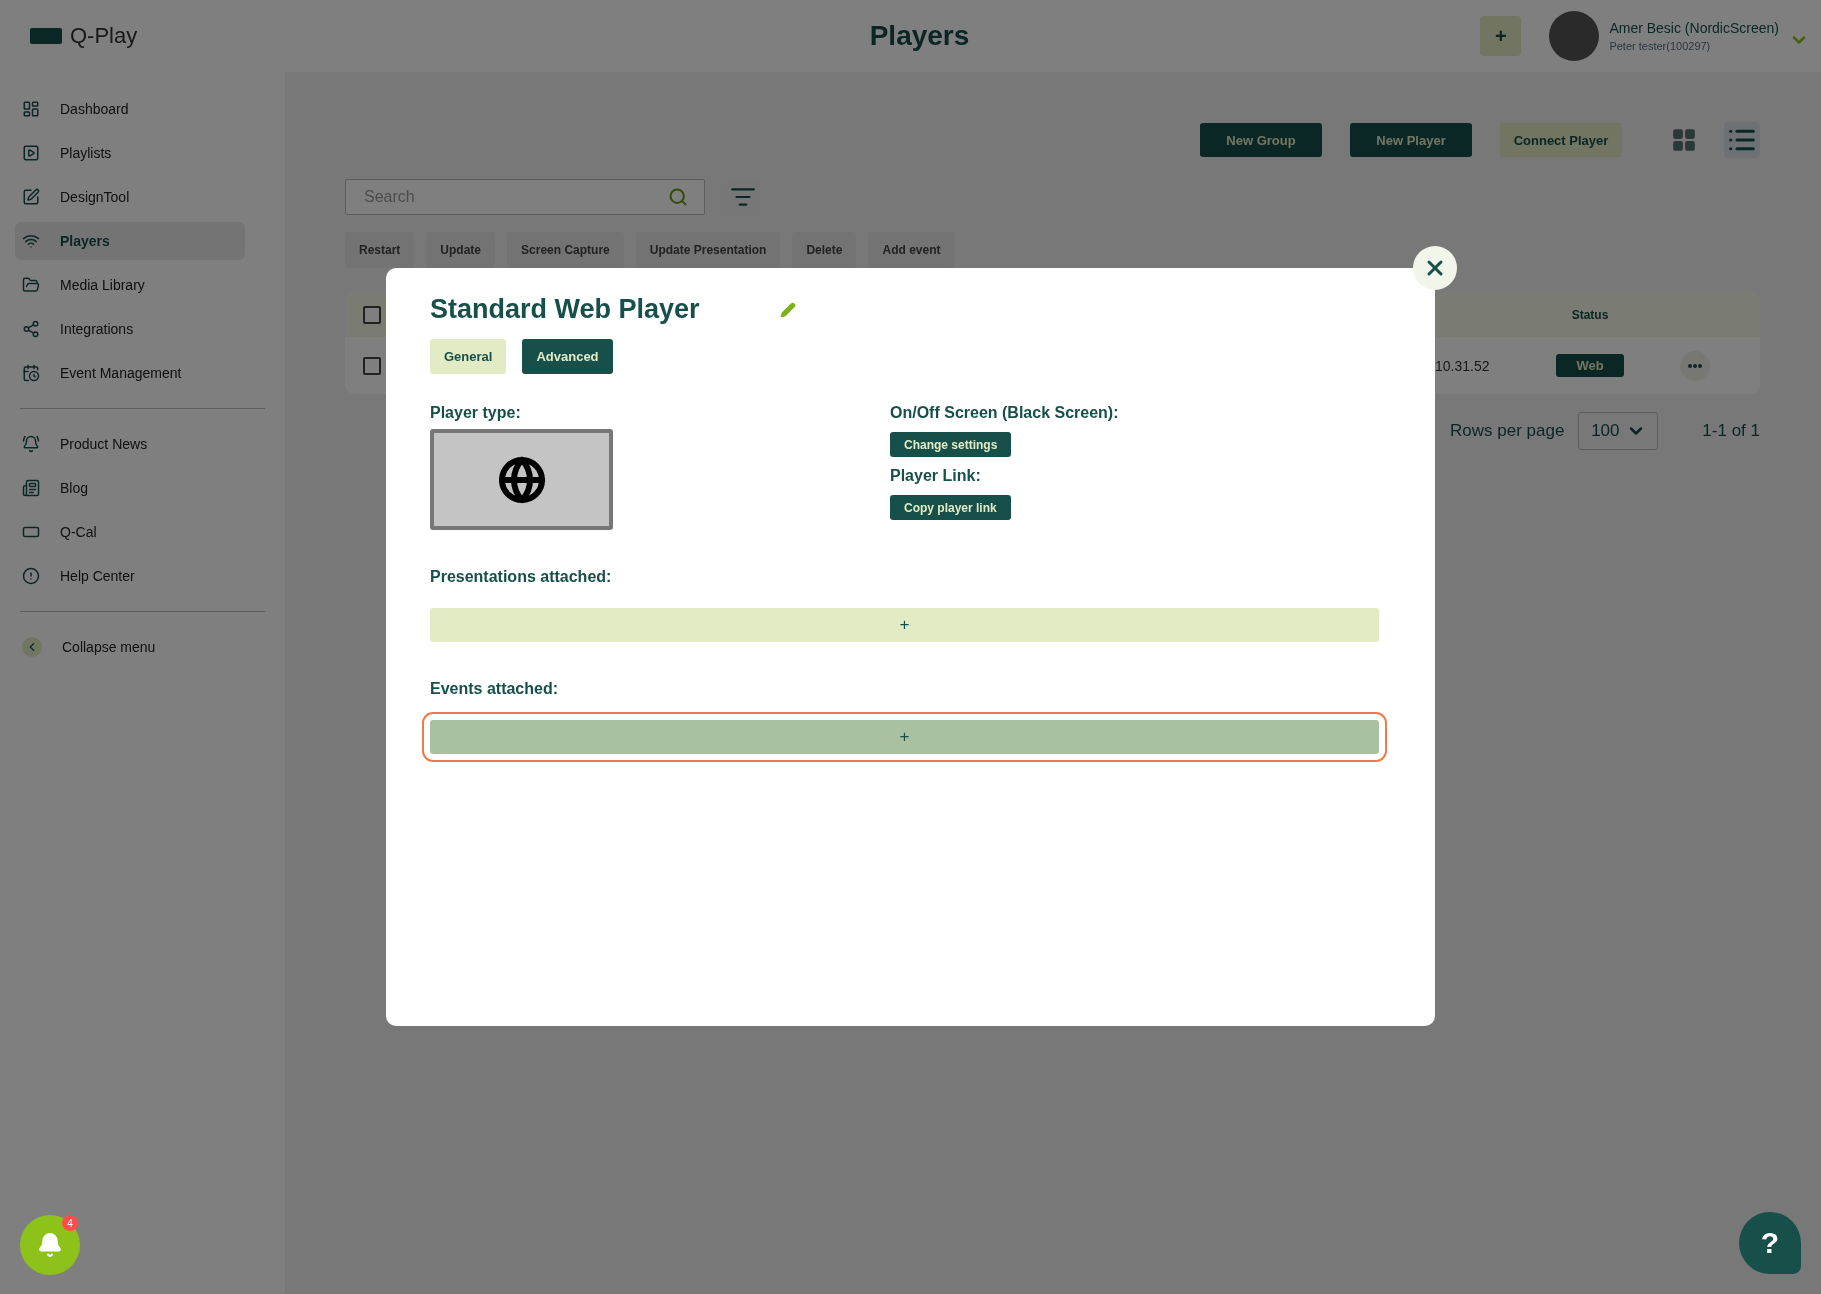 Image resolution: width=1821 pixels, height=1294 pixels. Describe the element at coordinates (31, 197) in the screenshot. I see `pen-square-icon` at that location.